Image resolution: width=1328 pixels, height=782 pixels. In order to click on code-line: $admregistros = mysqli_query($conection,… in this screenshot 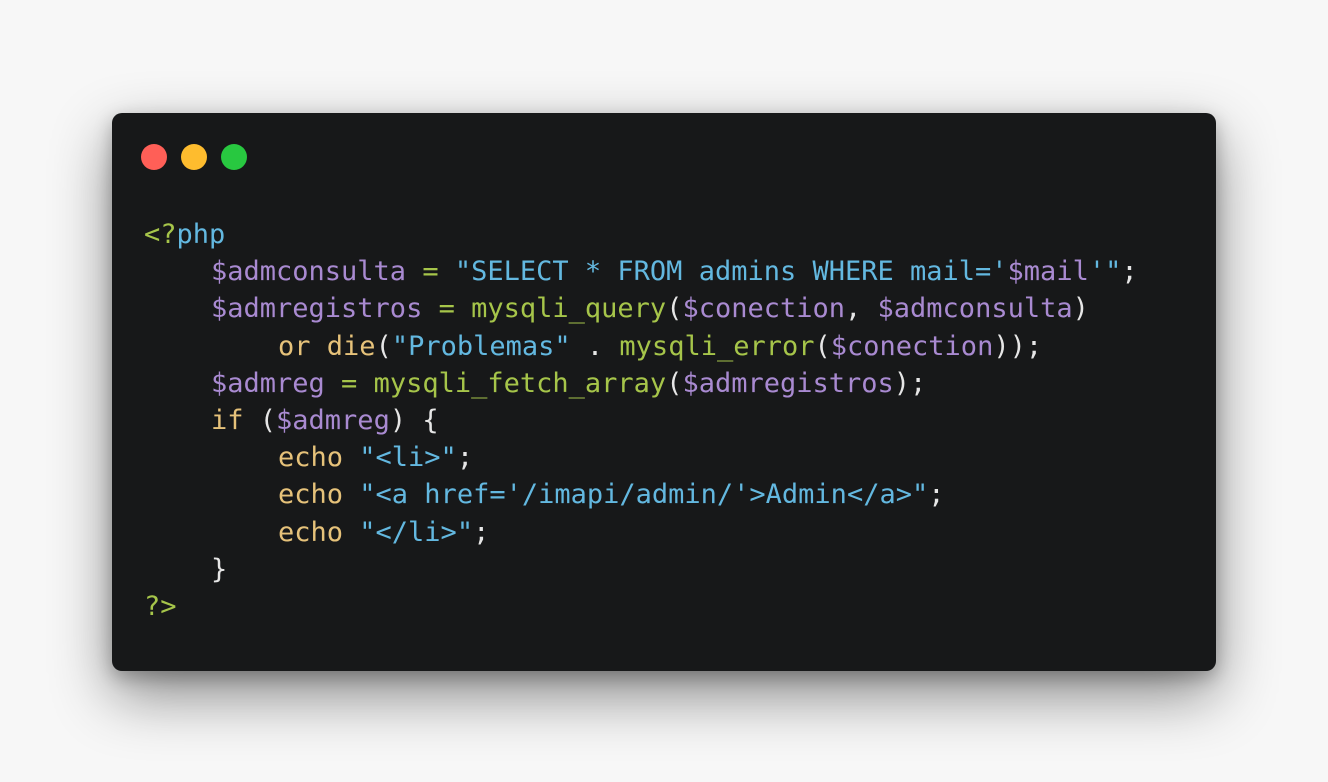, I will do `click(641, 308)`.